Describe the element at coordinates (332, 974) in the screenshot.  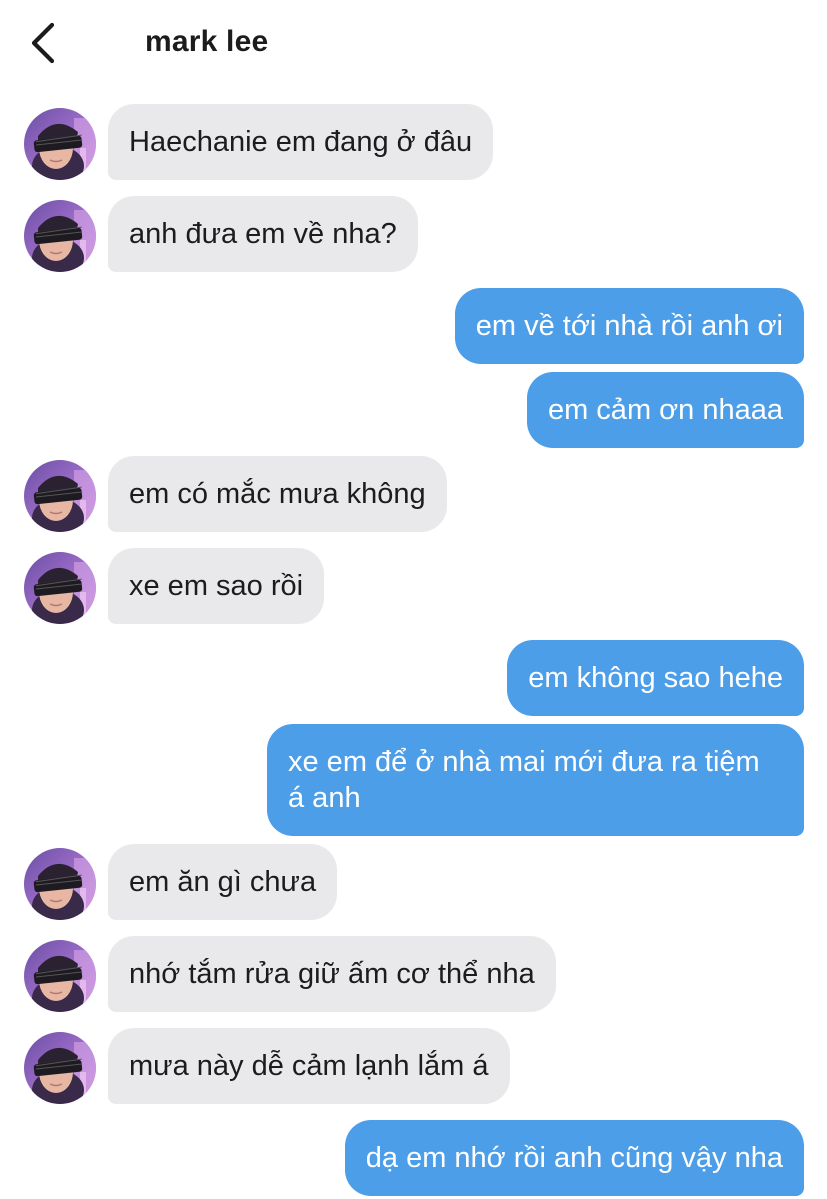
I see `message-bubble-incoming: nhớ tắm rửa giữ ấm cơ thể nha` at that location.